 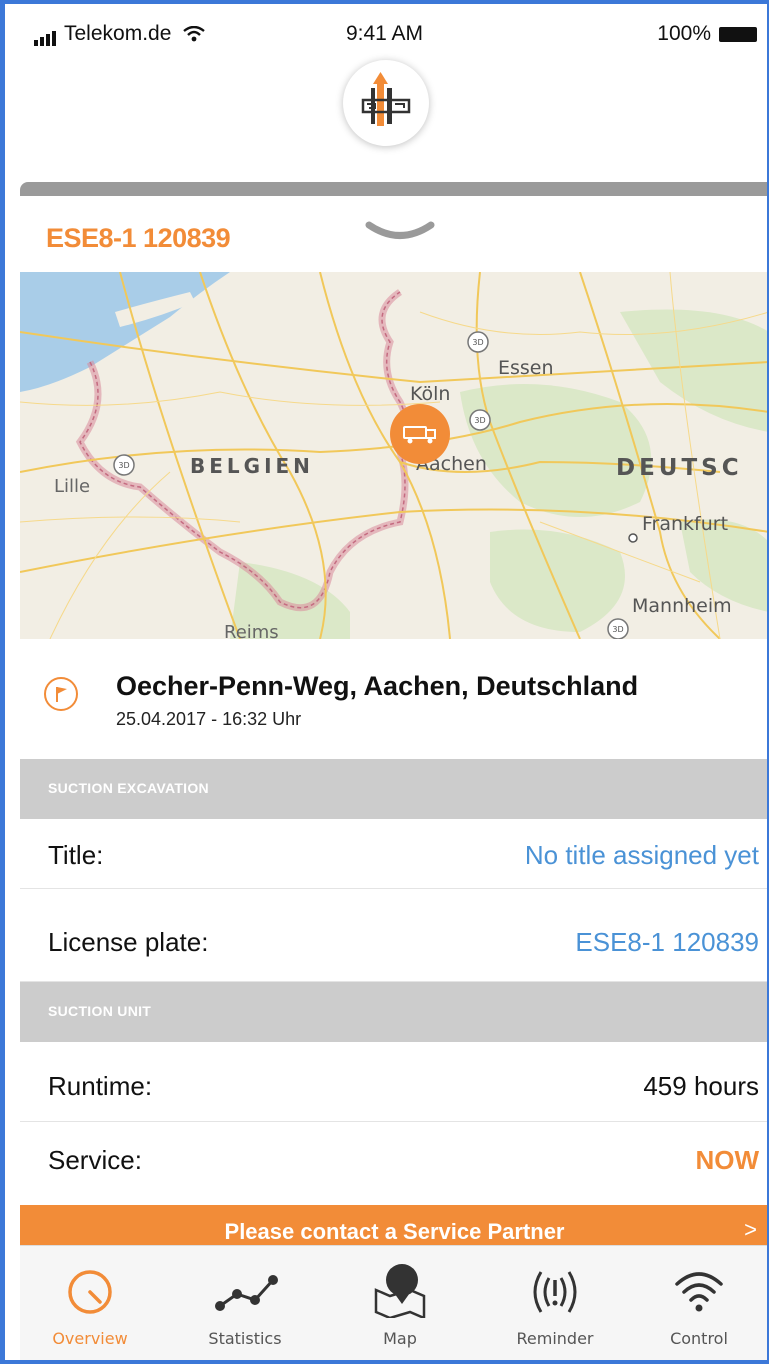 I want to click on tab-overview: Overview, so click(x=90, y=1303).